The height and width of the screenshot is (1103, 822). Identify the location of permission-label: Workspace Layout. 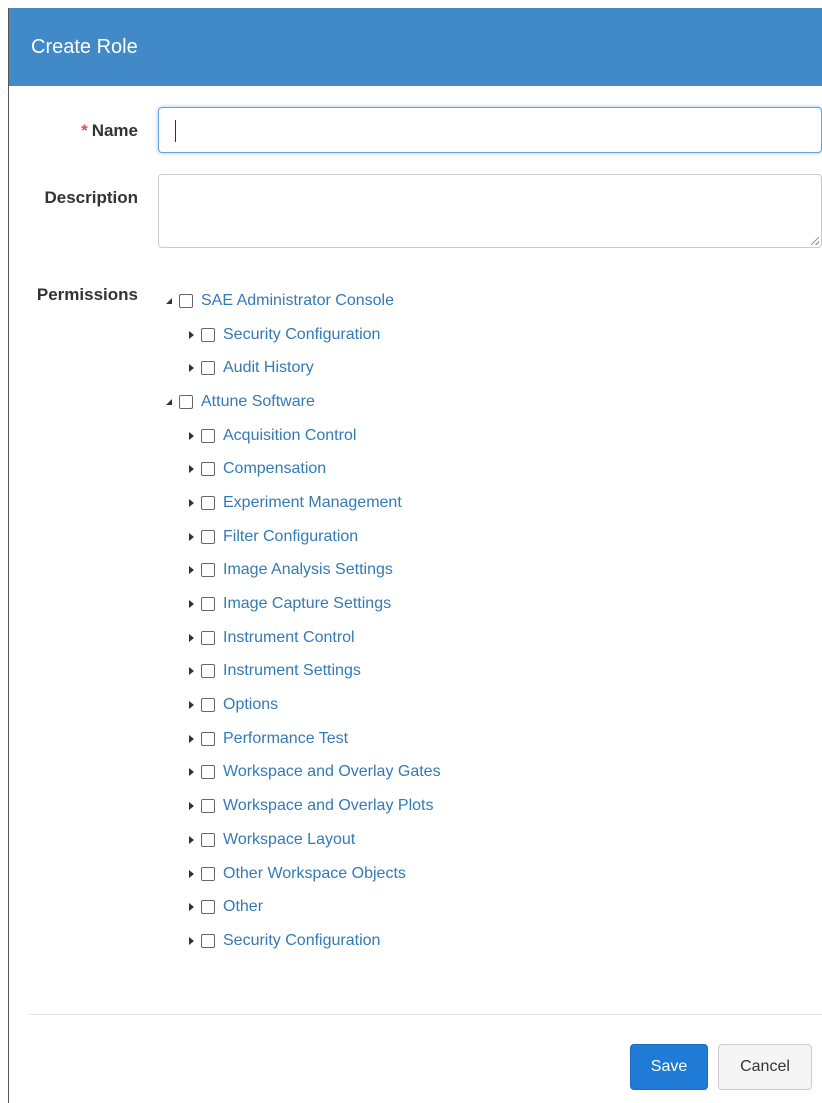
(289, 840).